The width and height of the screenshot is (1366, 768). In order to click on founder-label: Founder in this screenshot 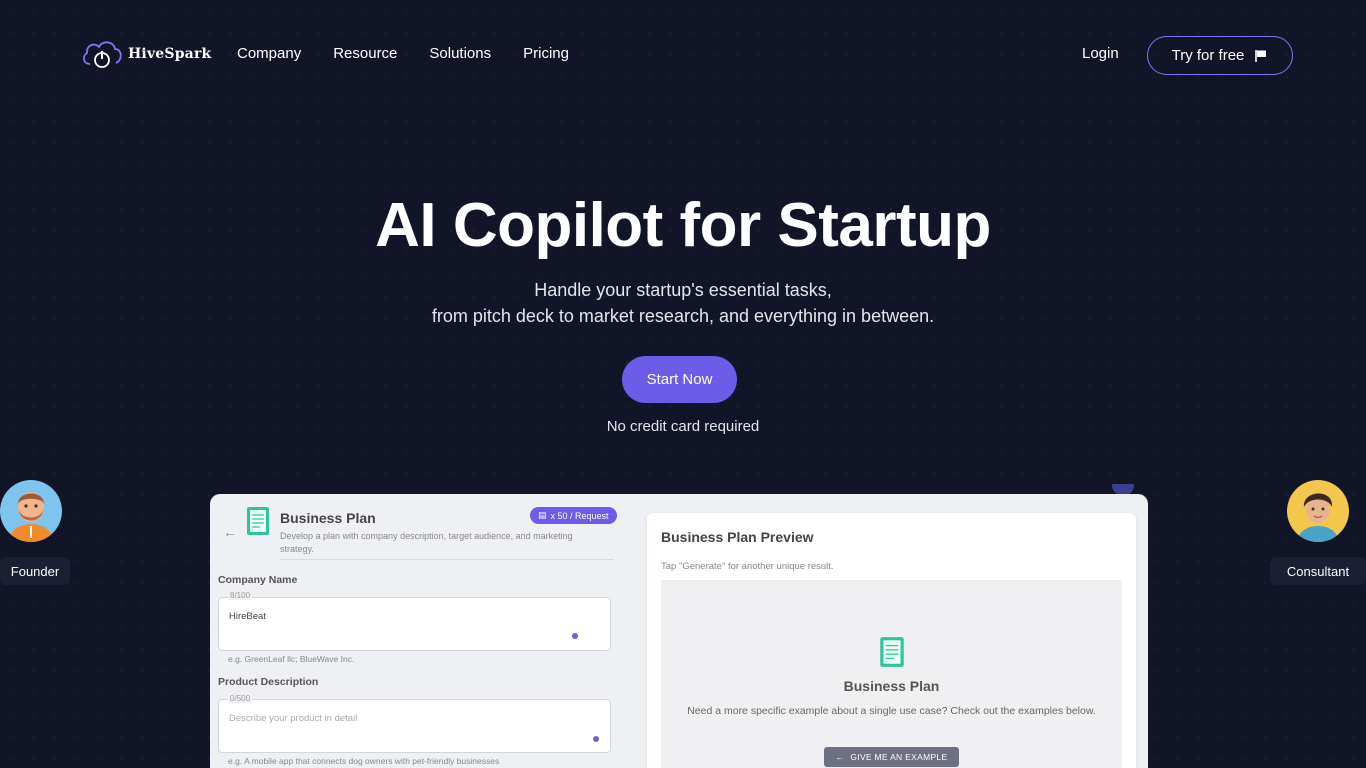, I will do `click(35, 571)`.